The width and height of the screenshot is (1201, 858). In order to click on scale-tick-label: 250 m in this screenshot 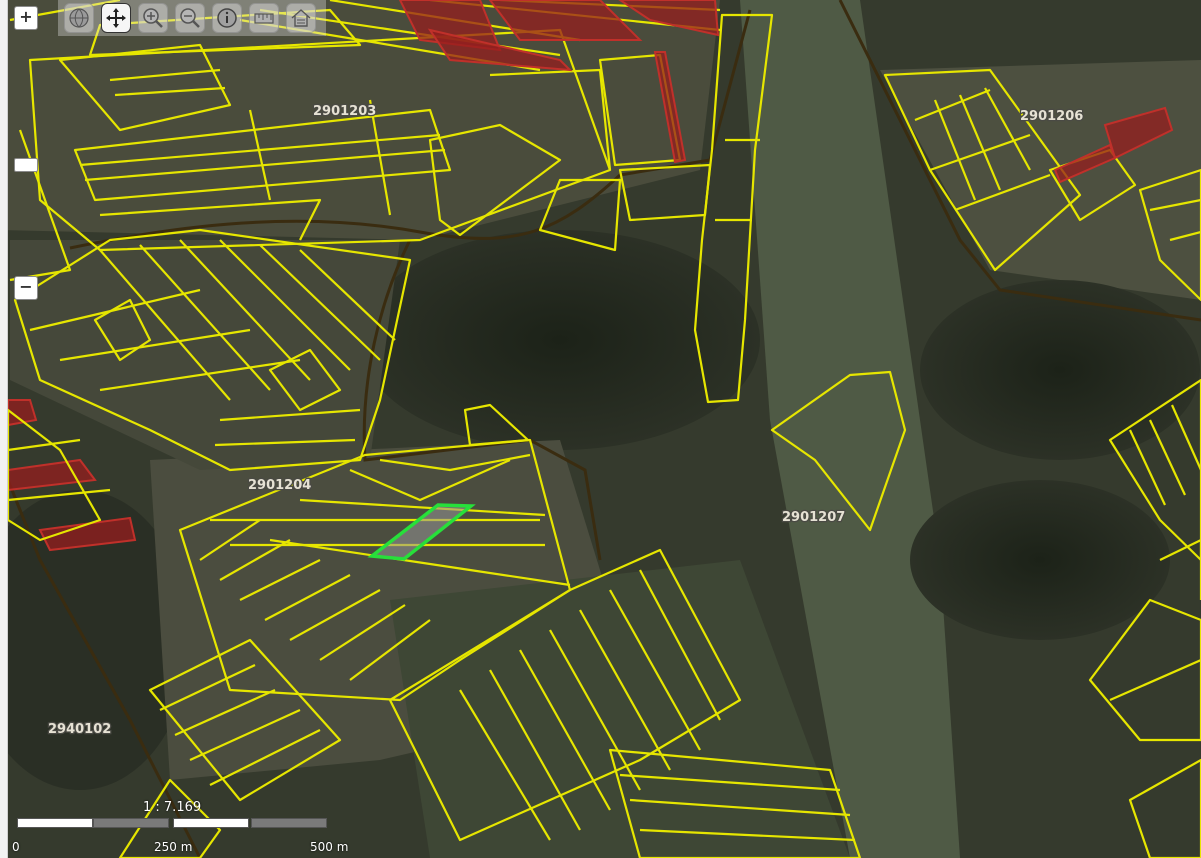, I will do `click(173, 847)`.